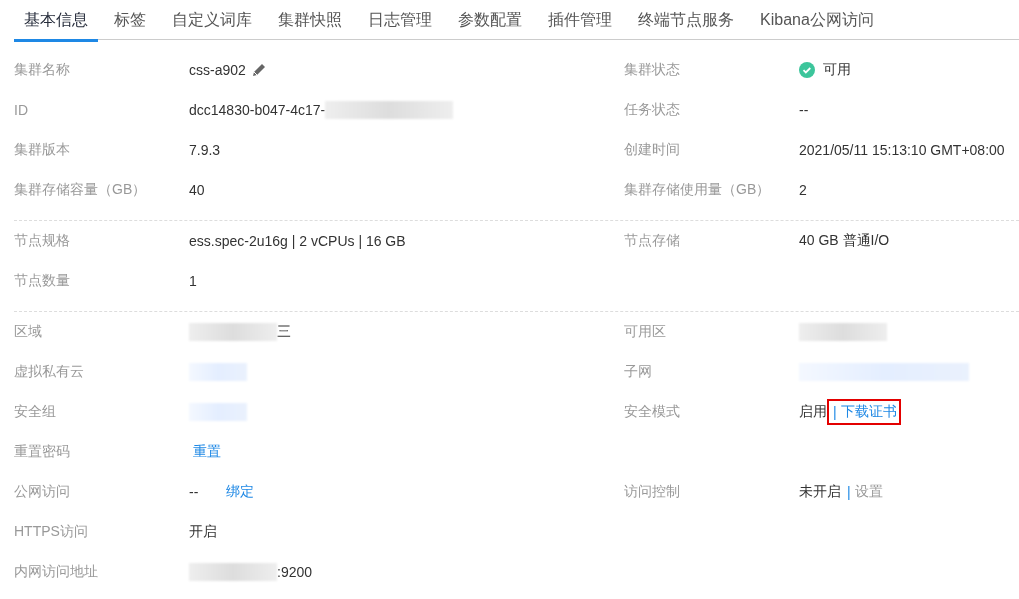 This screenshot has height=599, width=1019. Describe the element at coordinates (197, 190) in the screenshot. I see `value-text: 40` at that location.